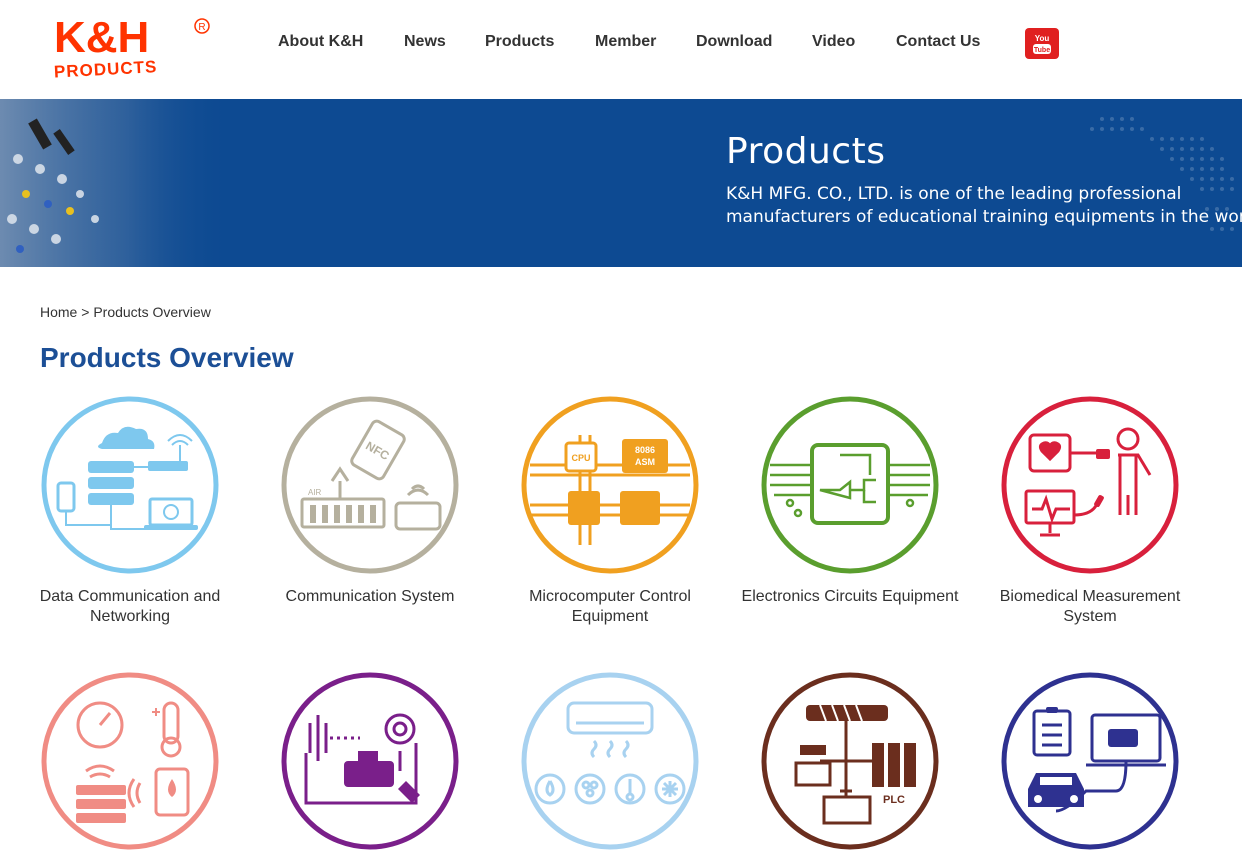 This screenshot has height=859, width=1242. What do you see at coordinates (320, 42) in the screenshot?
I see `nav-about: About K&H` at bounding box center [320, 42].